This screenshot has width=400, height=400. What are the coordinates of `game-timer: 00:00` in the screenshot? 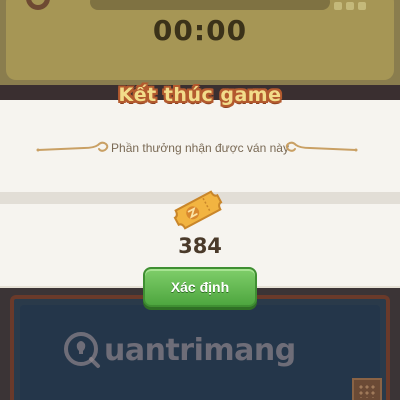 It's located at (200, 30).